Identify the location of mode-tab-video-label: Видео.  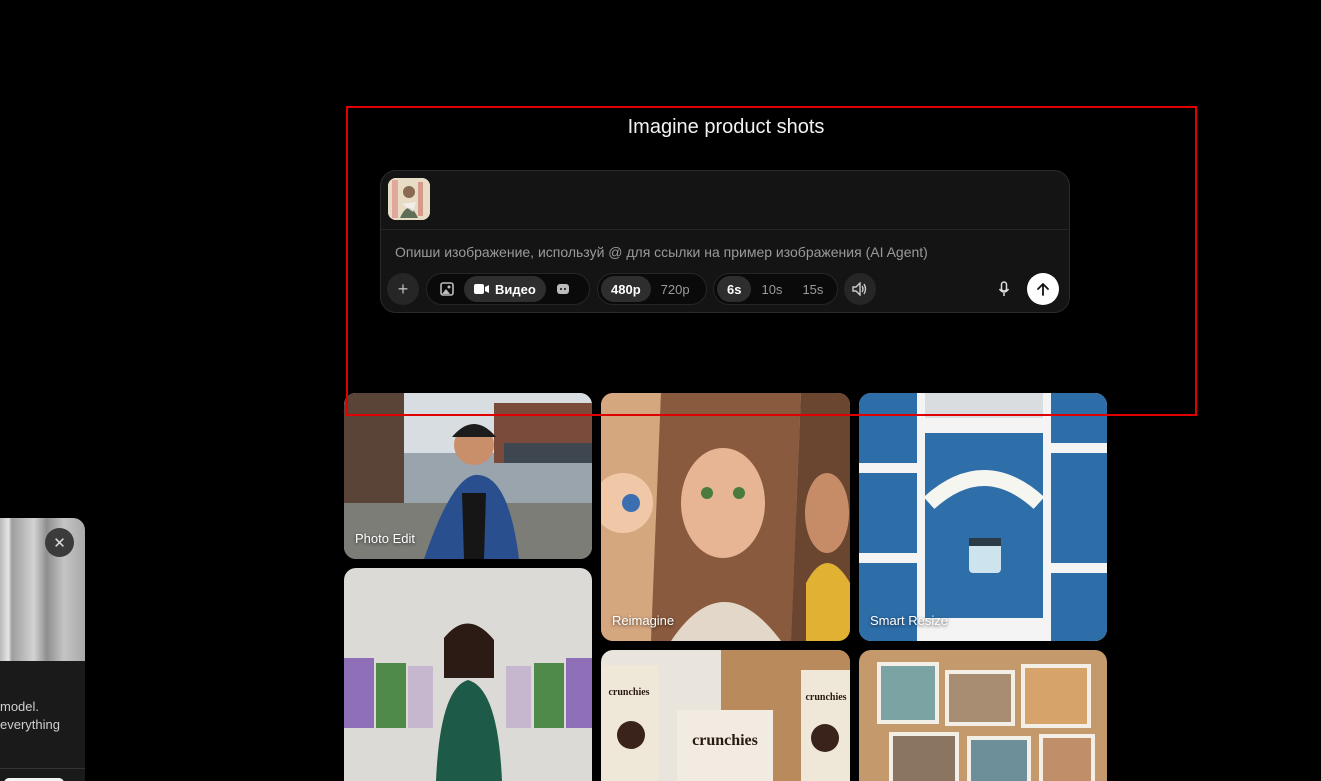
(515, 289).